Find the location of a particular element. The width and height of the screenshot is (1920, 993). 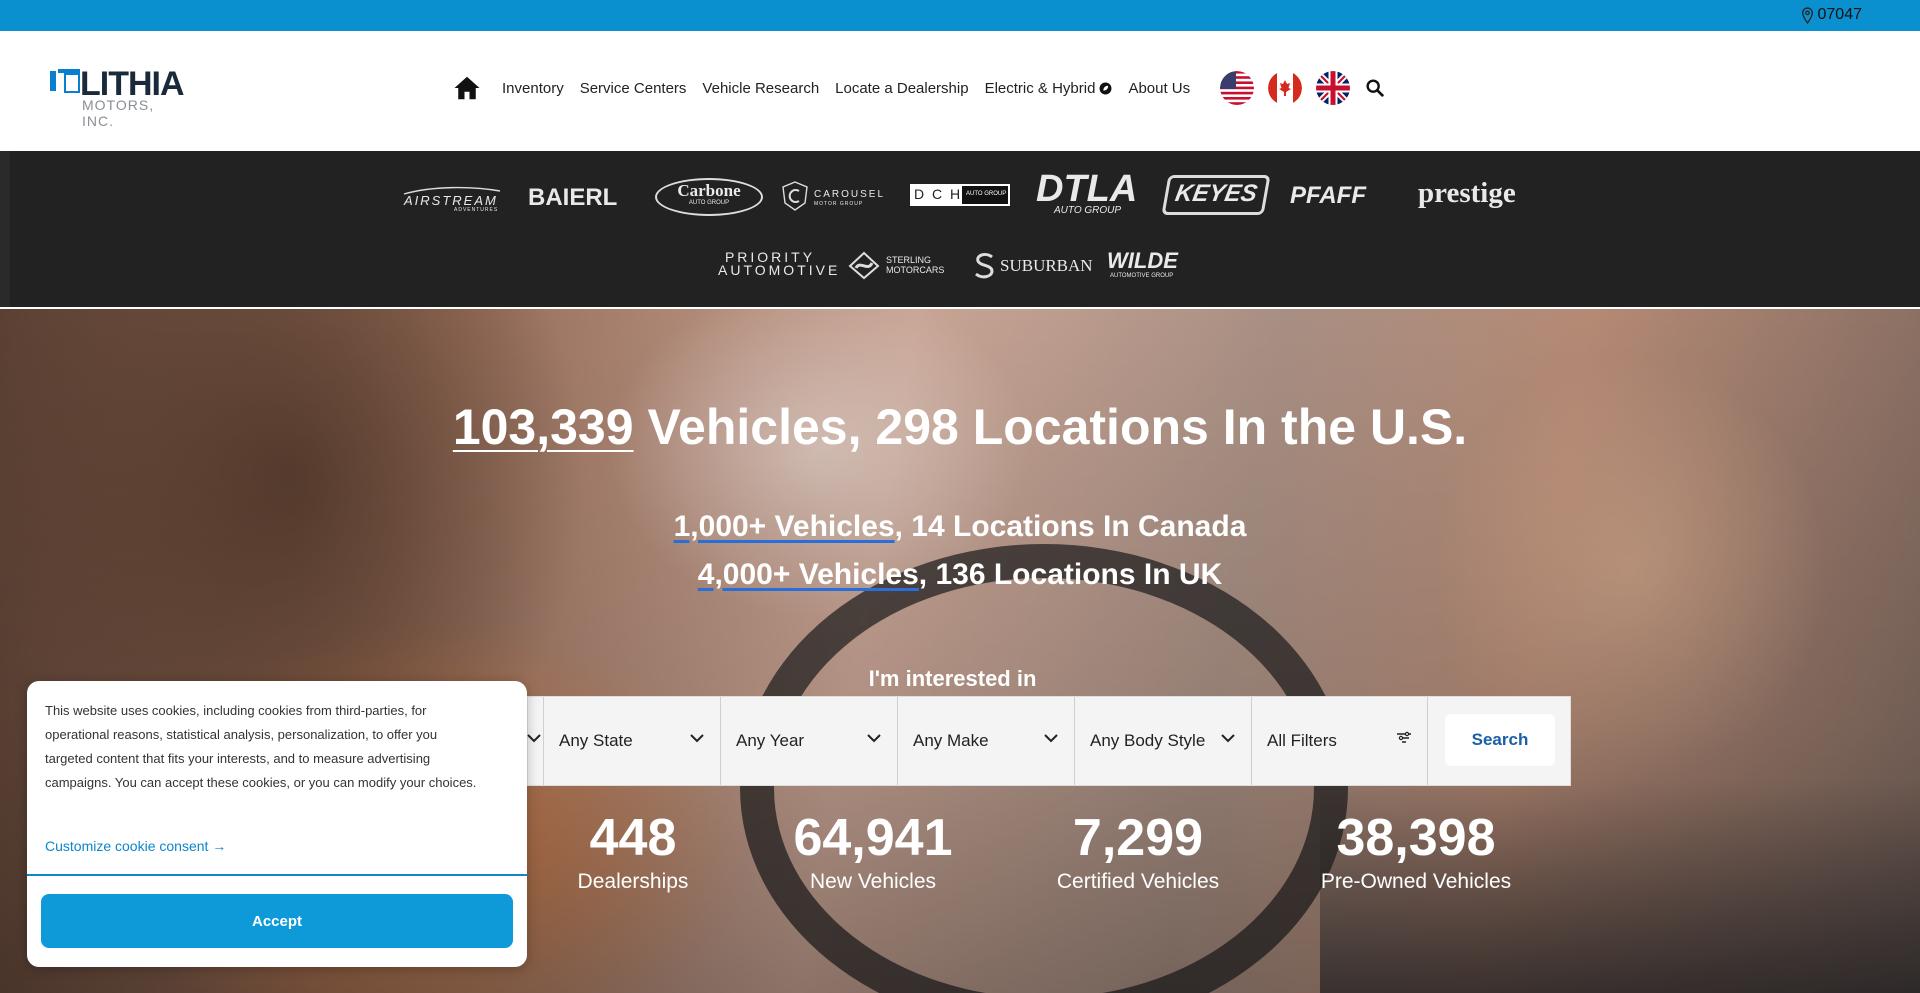

accept-cookies-button: Accept is located at coordinates (277, 921).